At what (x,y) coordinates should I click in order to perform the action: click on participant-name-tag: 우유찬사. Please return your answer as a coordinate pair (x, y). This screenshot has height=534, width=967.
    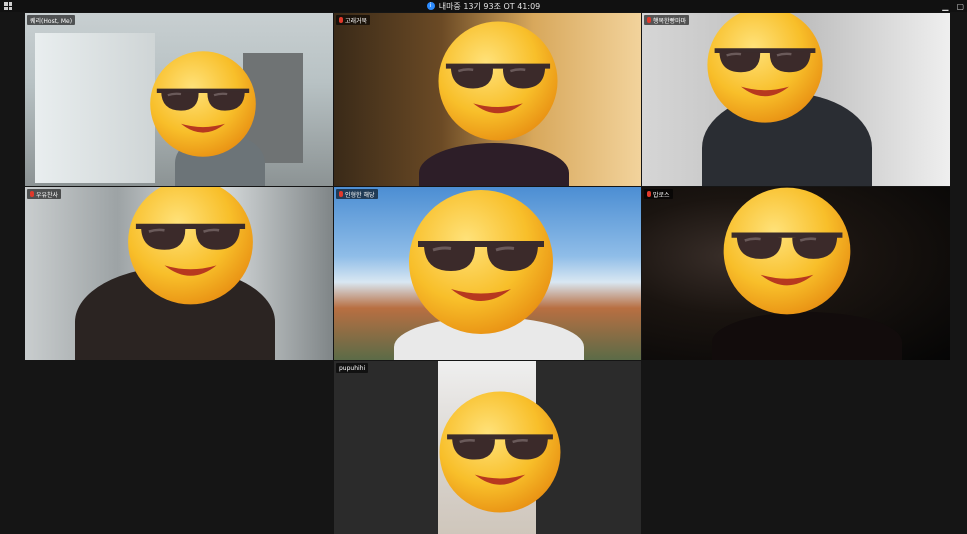
    Looking at the image, I should click on (44, 194).